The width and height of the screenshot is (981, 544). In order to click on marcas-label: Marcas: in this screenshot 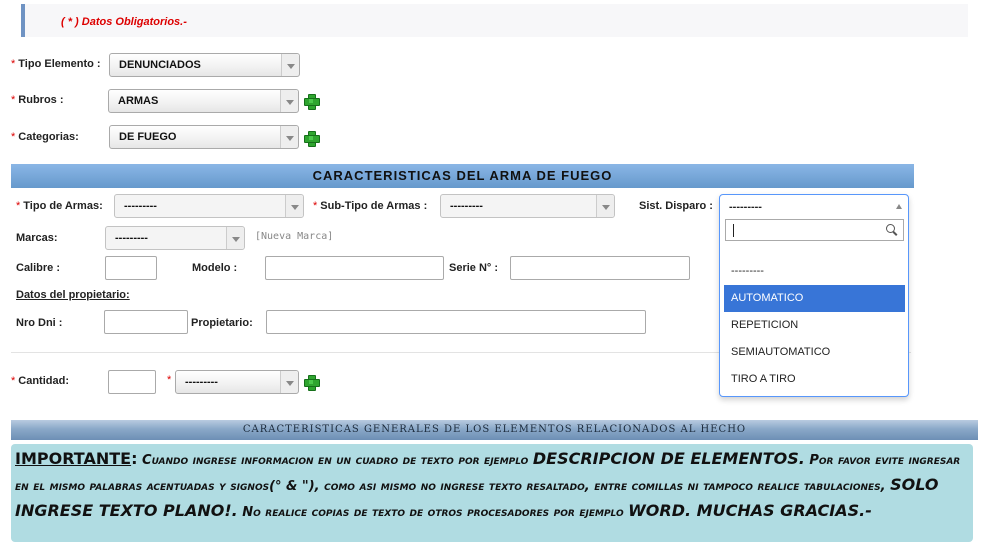, I will do `click(37, 238)`.